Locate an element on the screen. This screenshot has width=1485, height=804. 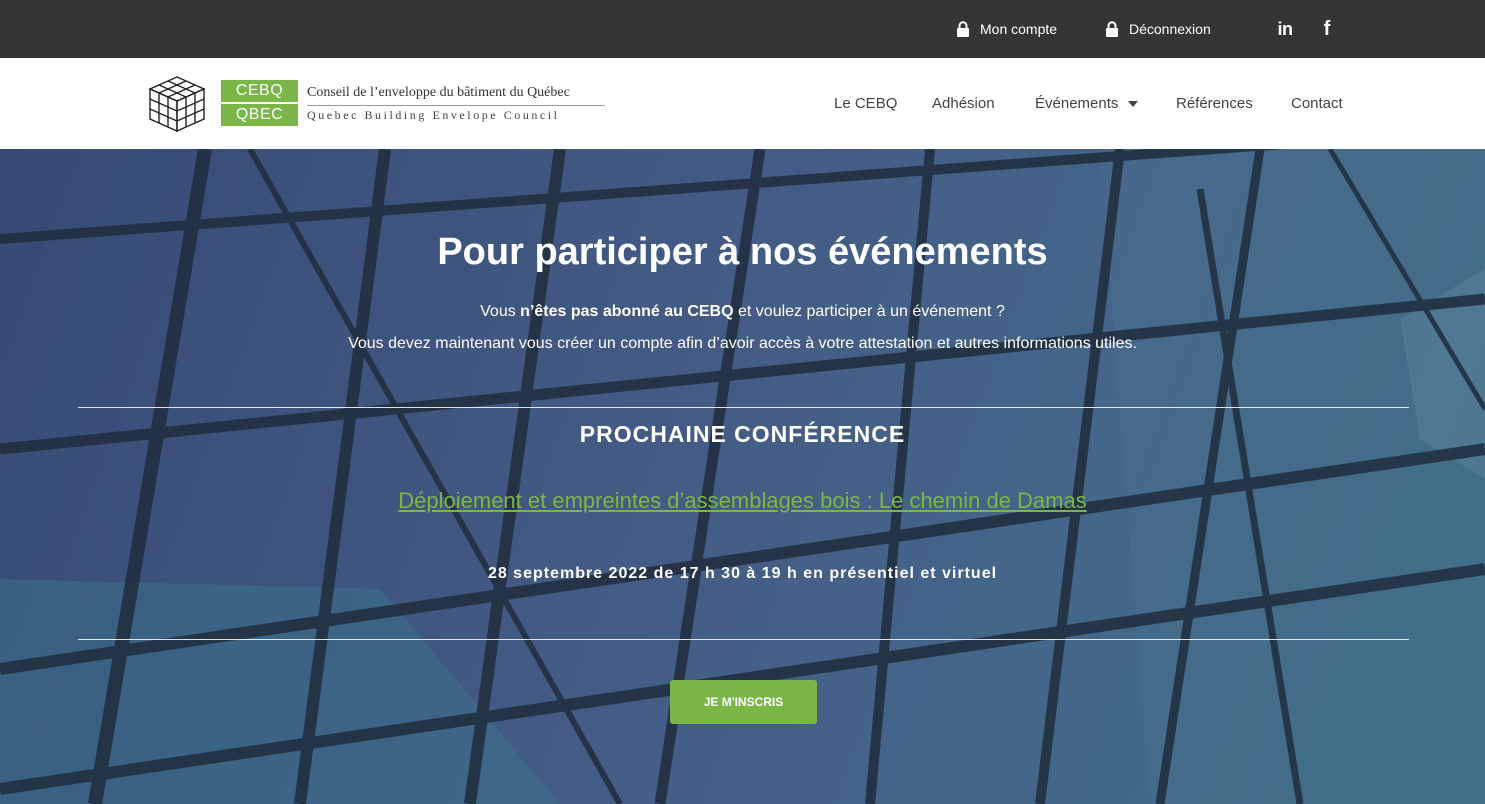
logo-name-en: Quebec Building Envelope Council is located at coordinates (433, 115).